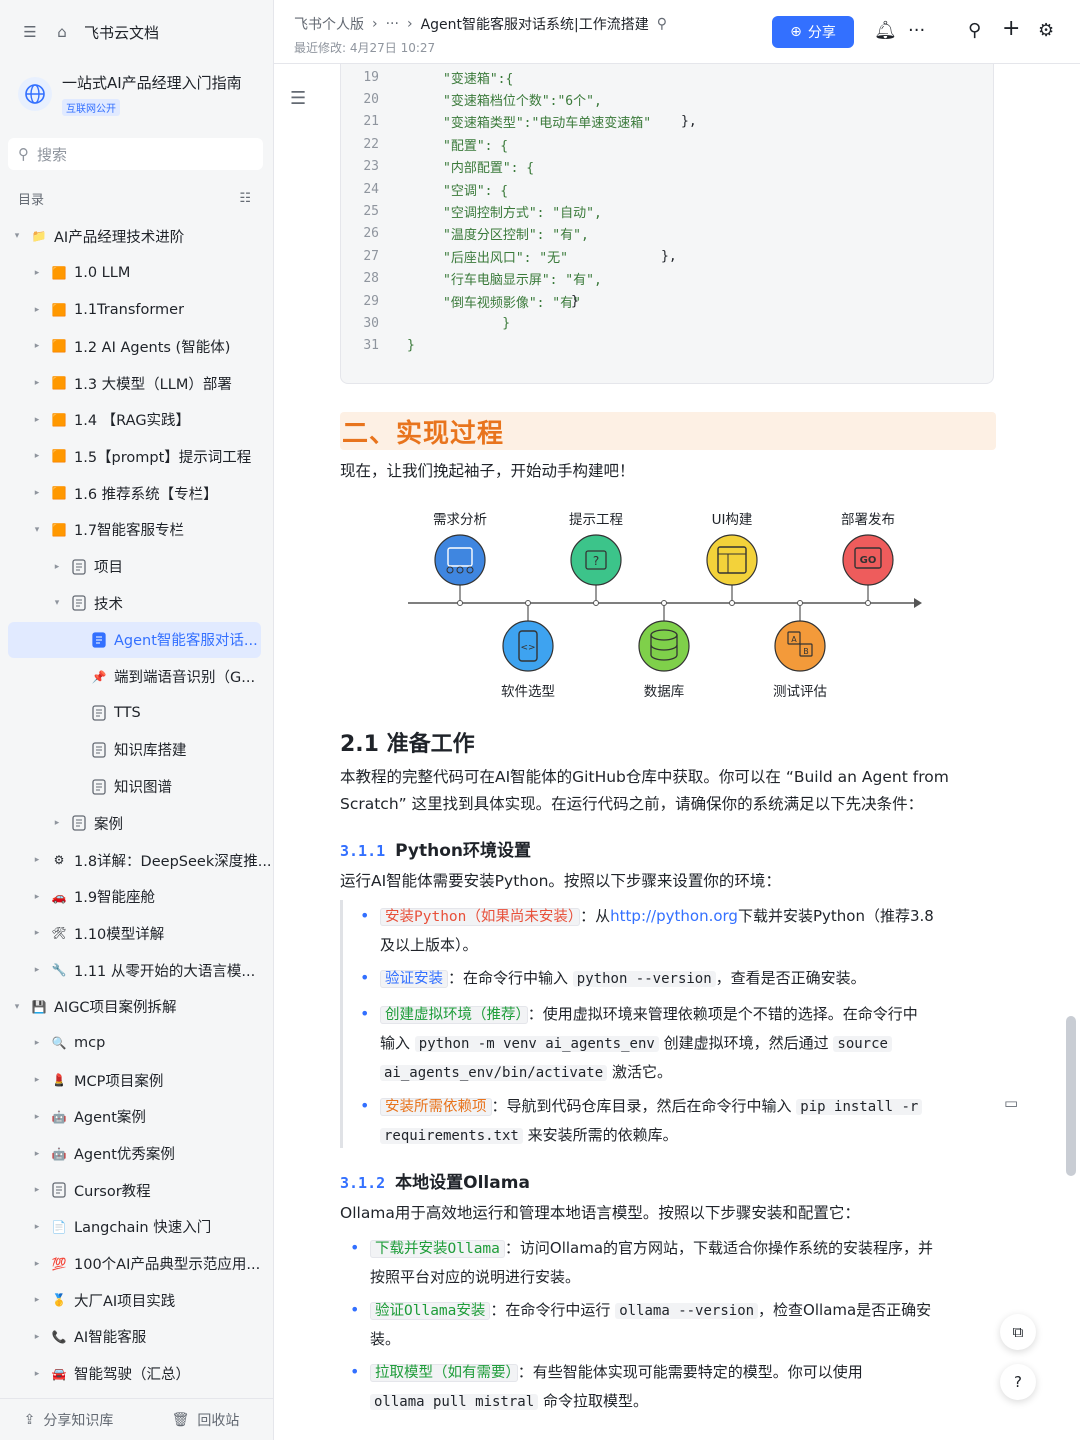  What do you see at coordinates (136, 1337) in the screenshot?
I see `sidebar-item: ▸ 📞 AI智能客服` at bounding box center [136, 1337].